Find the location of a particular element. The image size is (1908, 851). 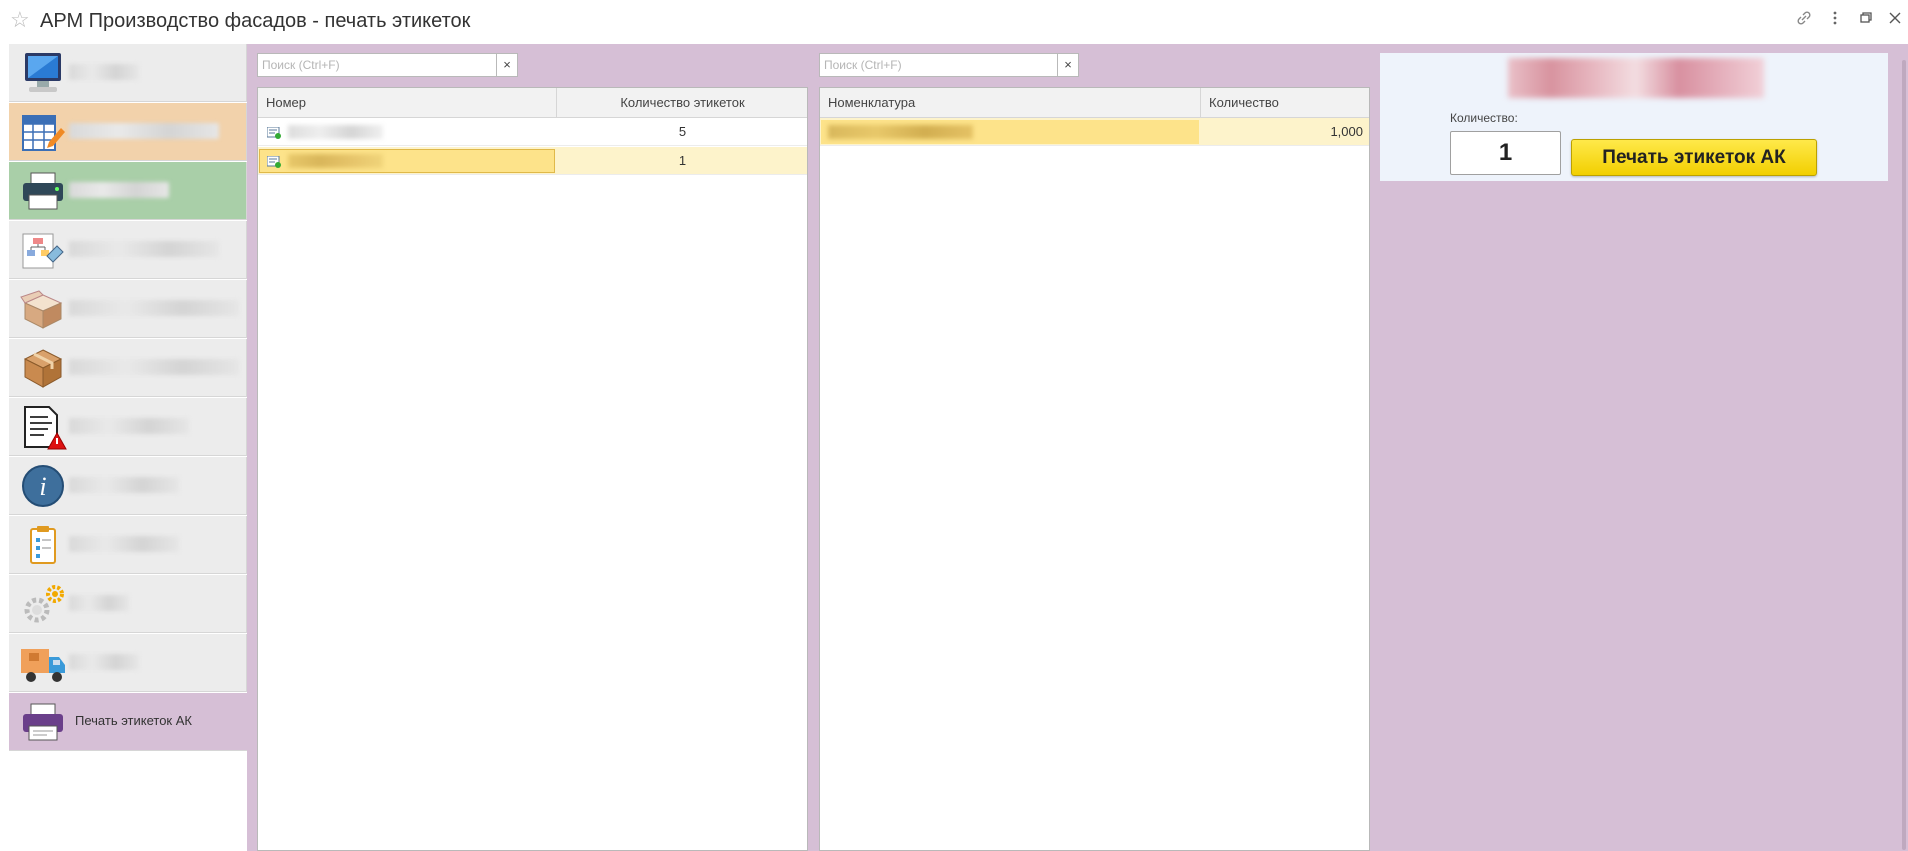

more-icon is located at coordinates (1835, 20).